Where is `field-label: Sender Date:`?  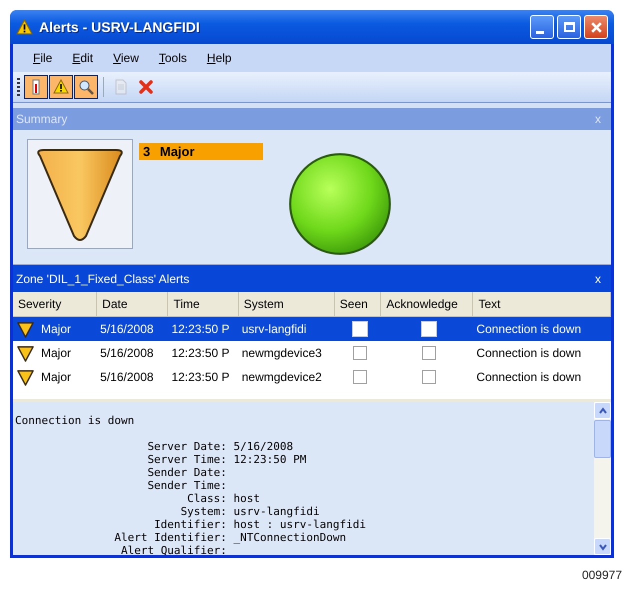 field-label: Sender Date: is located at coordinates (186, 472).